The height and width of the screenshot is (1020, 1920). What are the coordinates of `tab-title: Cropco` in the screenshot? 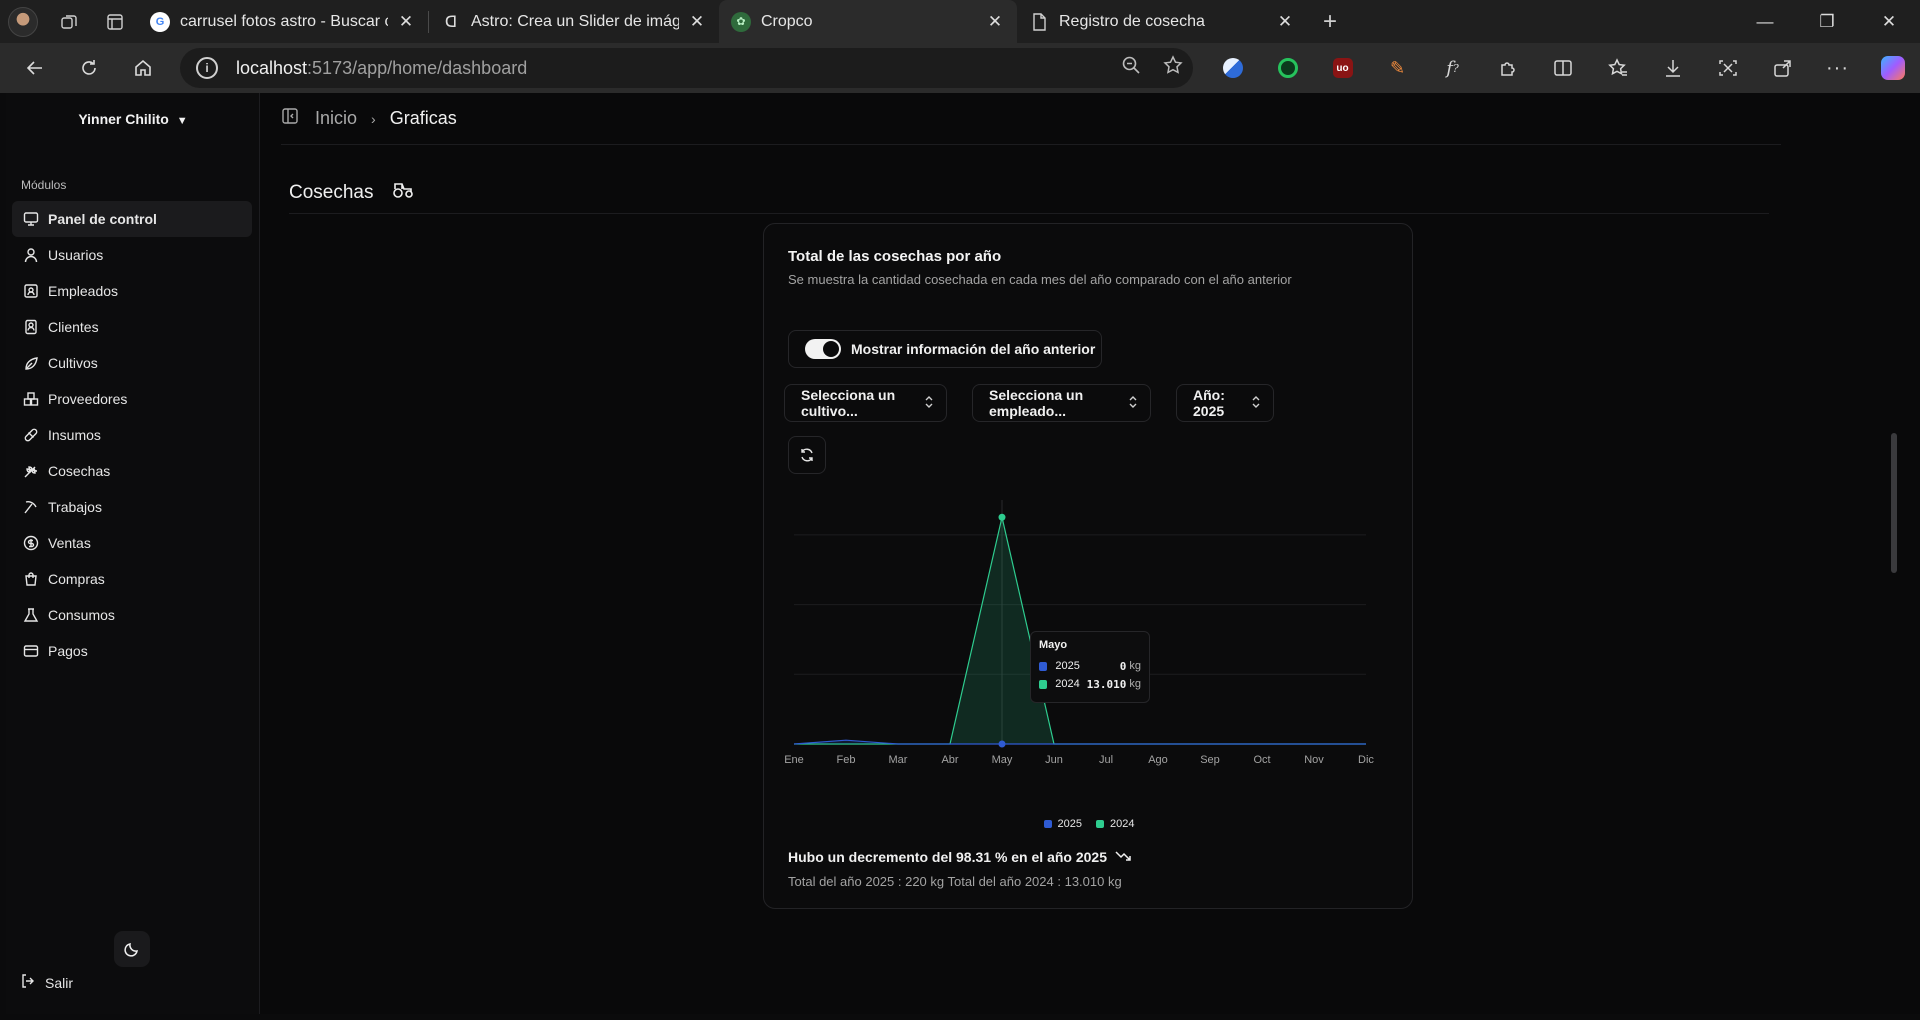 It's located at (787, 21).